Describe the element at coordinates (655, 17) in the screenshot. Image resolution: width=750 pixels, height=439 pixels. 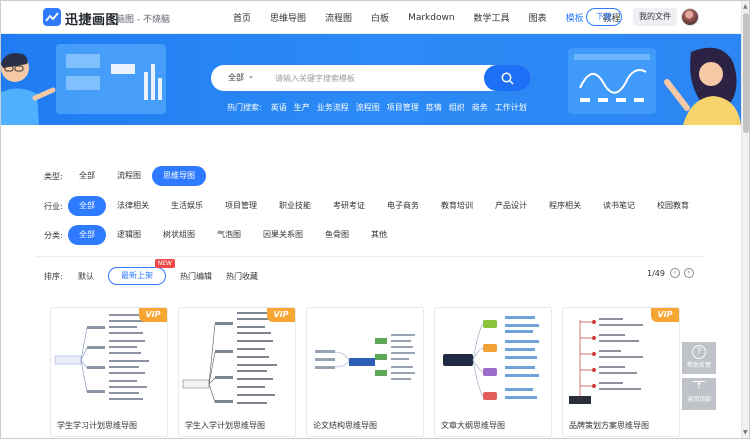
I see `my-files-button: 我的文件` at that location.